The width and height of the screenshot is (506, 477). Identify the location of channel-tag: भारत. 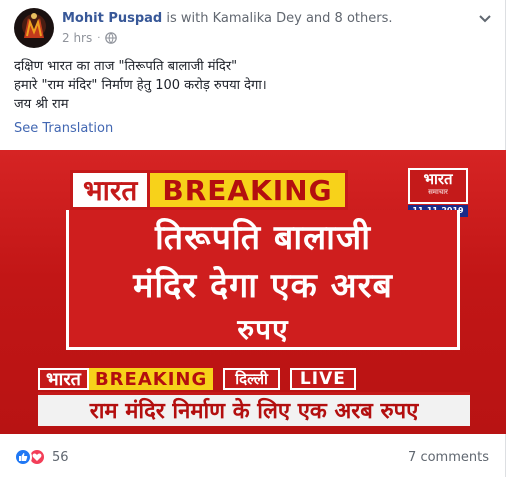
(109, 190).